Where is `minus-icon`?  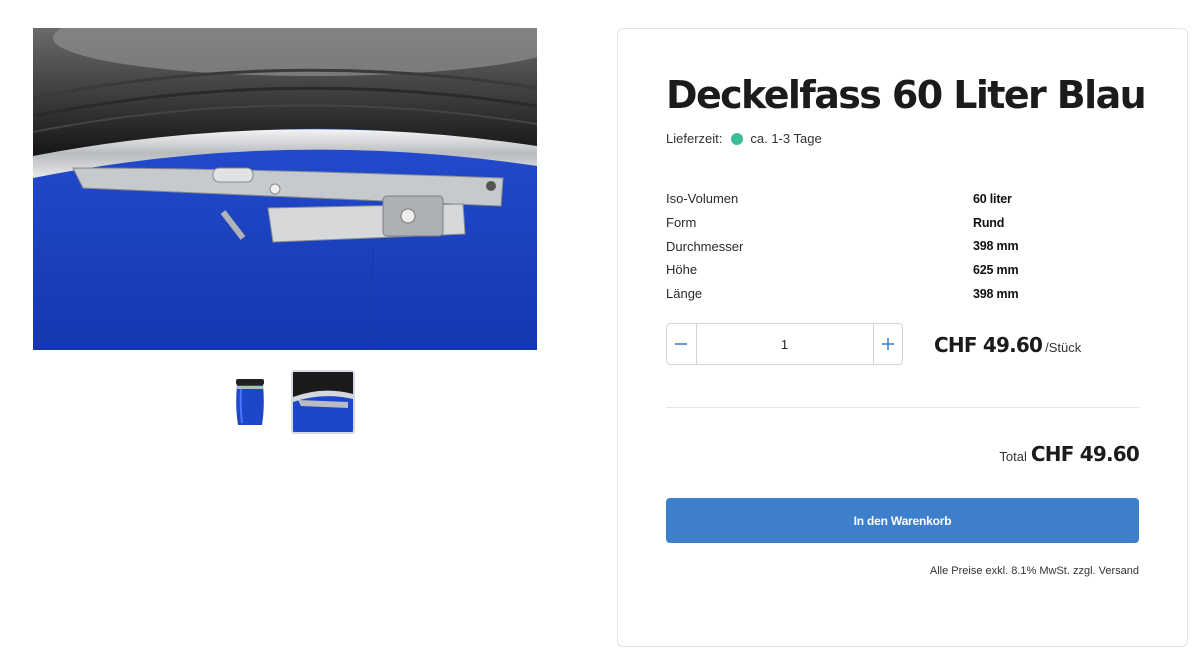 minus-icon is located at coordinates (681, 344).